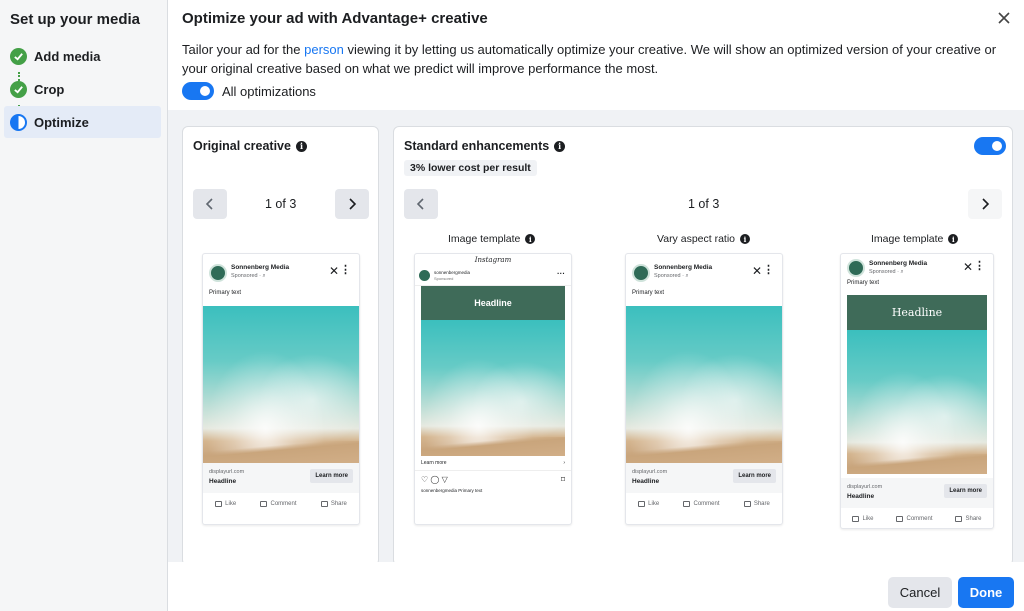 The width and height of the screenshot is (1024, 611). I want to click on bookmark-icon: ⌑, so click(562, 479).